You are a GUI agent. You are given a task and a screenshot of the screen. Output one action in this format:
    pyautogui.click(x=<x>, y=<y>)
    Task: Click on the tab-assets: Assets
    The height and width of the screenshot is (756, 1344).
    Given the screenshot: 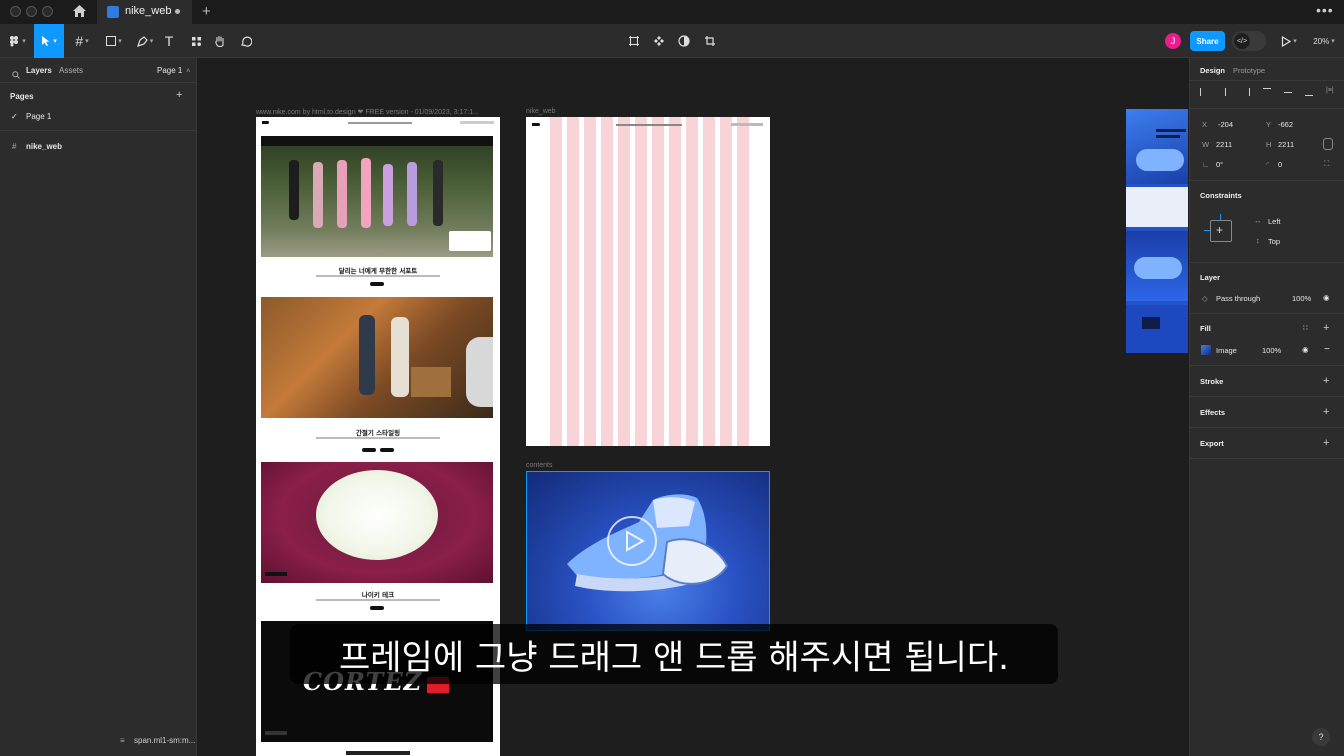 What is the action you would take?
    pyautogui.click(x=71, y=70)
    